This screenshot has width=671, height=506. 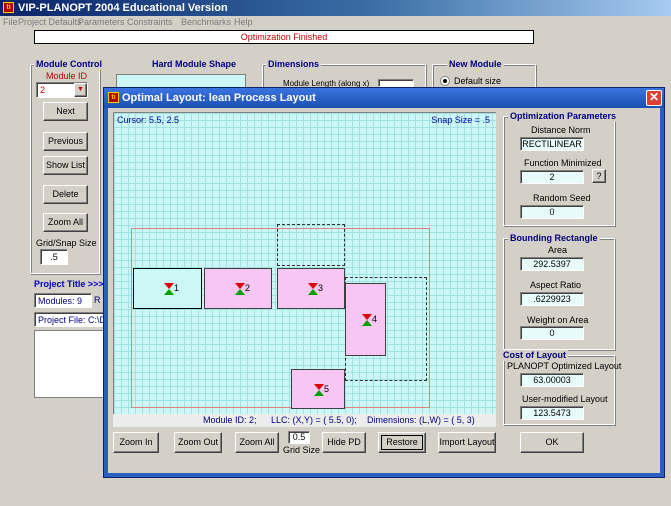 What do you see at coordinates (344, 442) in the screenshot?
I see `hide-pd-button: Hide PD` at bounding box center [344, 442].